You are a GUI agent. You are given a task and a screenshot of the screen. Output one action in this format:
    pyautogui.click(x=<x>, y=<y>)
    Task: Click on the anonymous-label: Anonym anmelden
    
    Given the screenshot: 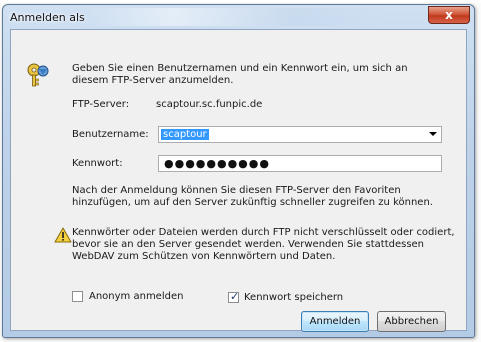 What is the action you would take?
    pyautogui.click(x=136, y=297)
    